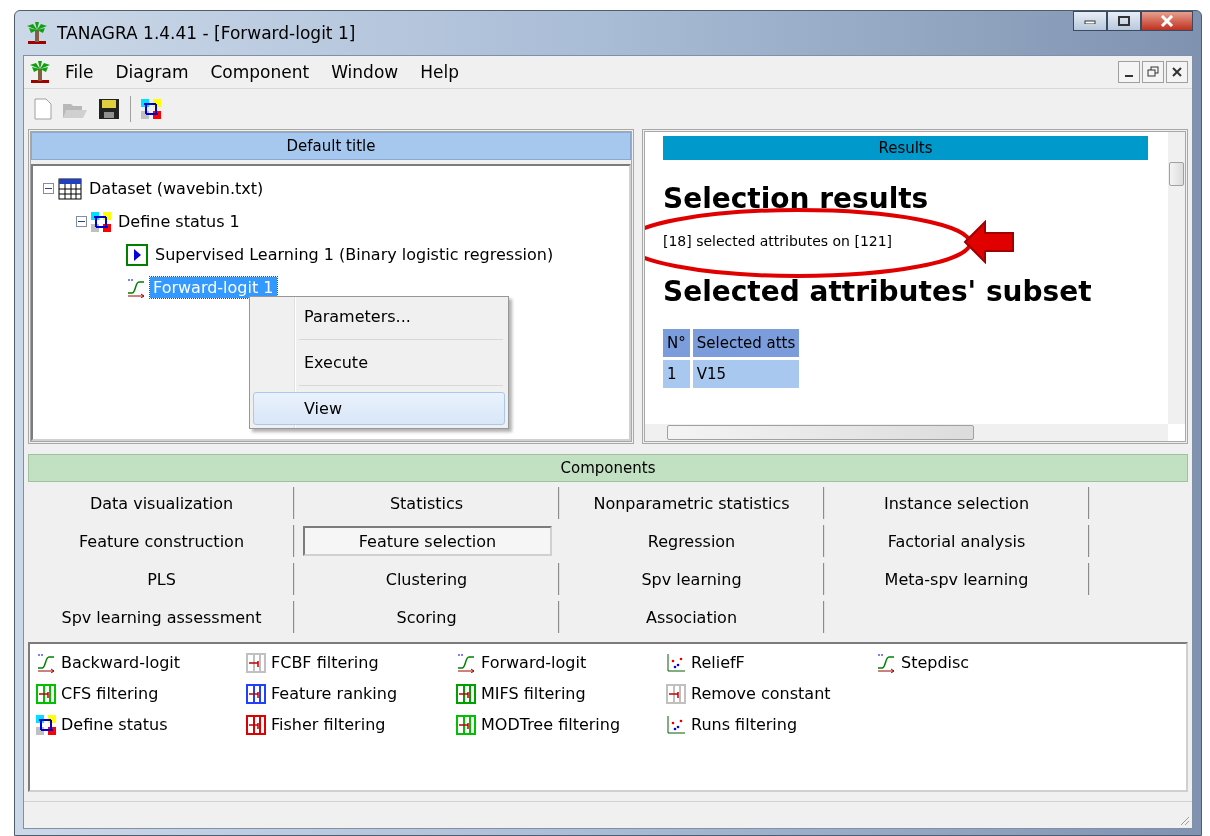 This screenshot has width=1210, height=836. What do you see at coordinates (796, 198) in the screenshot?
I see `section-heading: Selection results` at bounding box center [796, 198].